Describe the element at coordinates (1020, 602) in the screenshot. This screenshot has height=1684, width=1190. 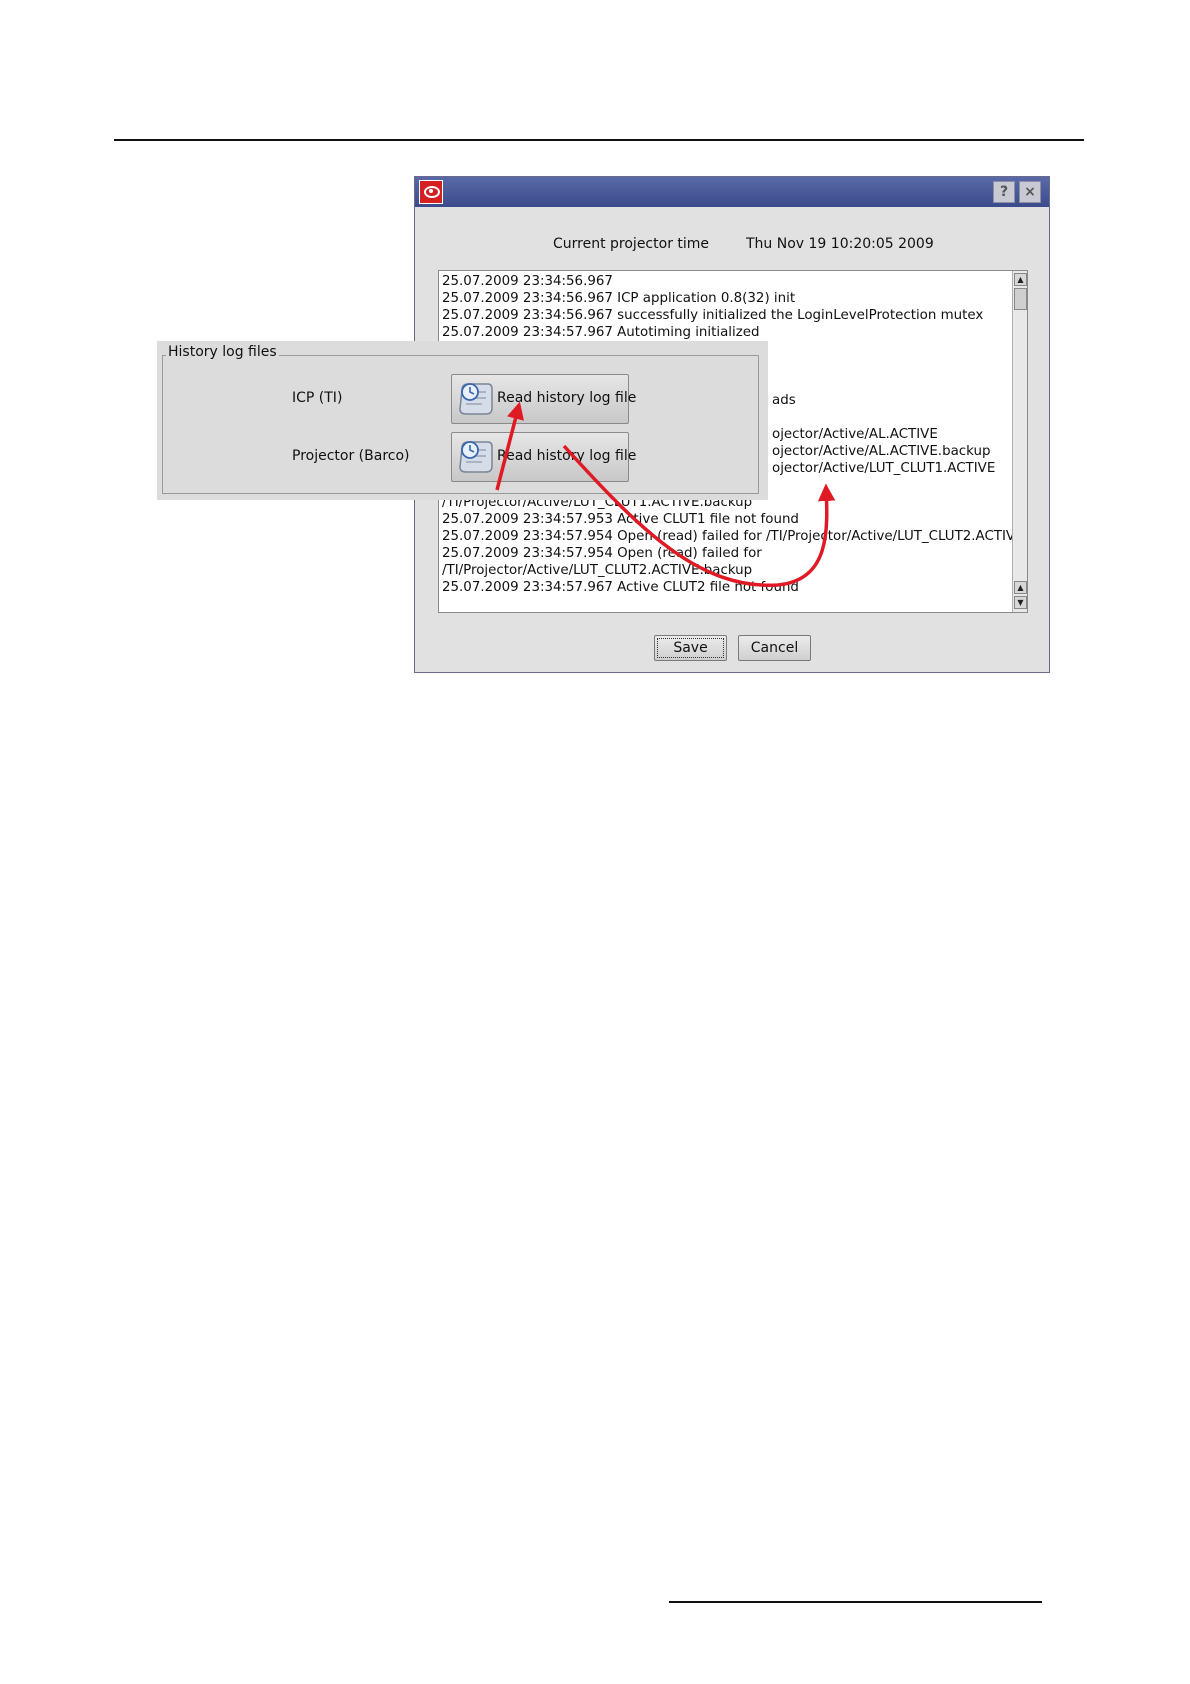
I see `scroll-down-icon: ▼` at that location.